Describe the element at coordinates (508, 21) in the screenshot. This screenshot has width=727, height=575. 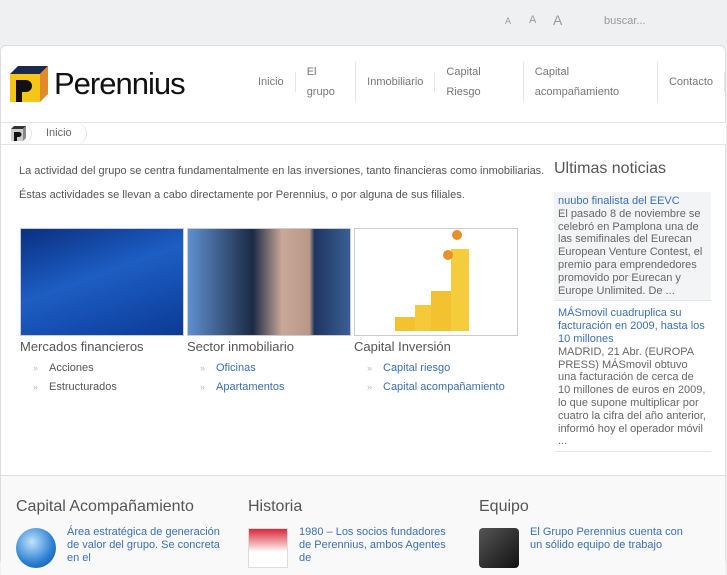
I see `font-size-small-button: A` at that location.